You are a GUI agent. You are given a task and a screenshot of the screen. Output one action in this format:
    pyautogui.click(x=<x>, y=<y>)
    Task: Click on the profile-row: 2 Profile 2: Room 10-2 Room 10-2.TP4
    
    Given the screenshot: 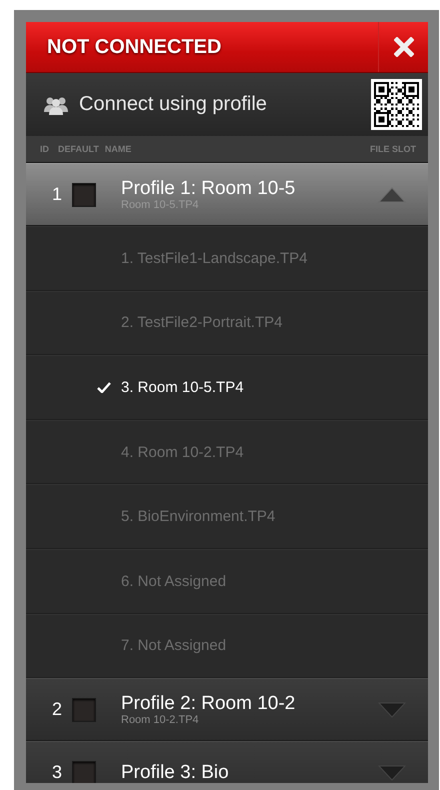 What is the action you would take?
    pyautogui.click(x=227, y=710)
    